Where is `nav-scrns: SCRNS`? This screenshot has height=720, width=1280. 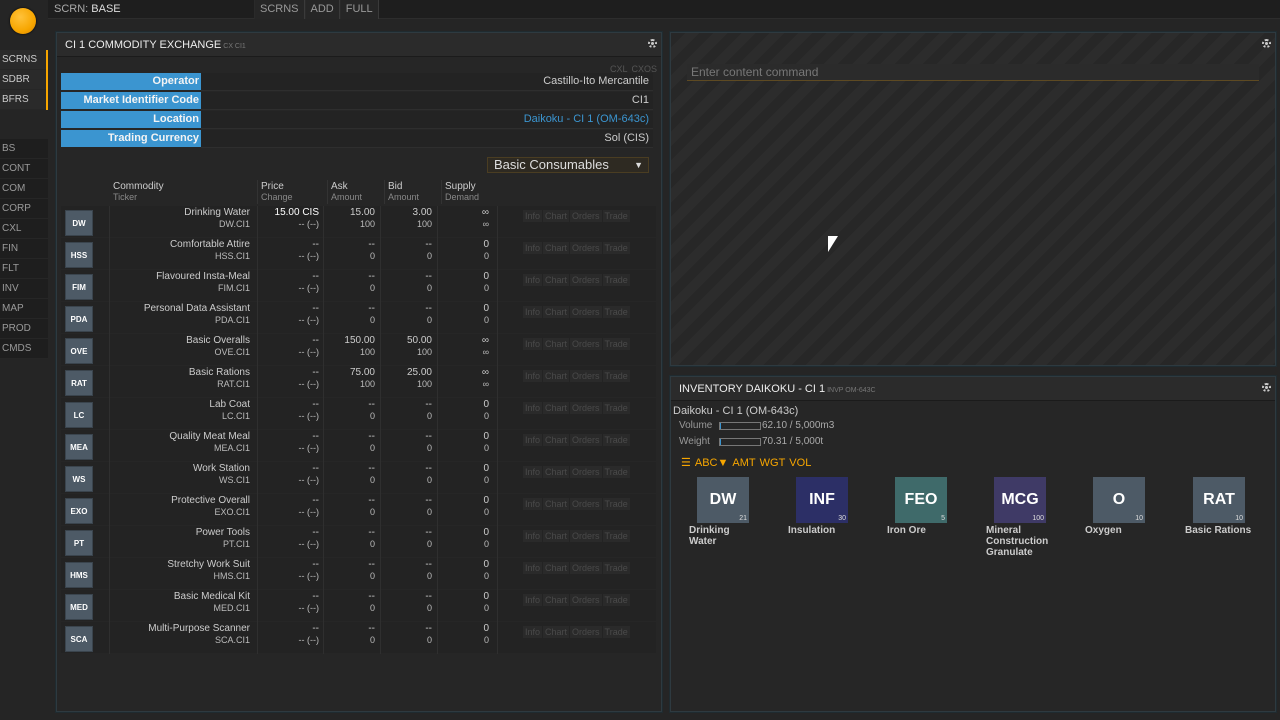
nav-scrns: SCRNS is located at coordinates (24, 60).